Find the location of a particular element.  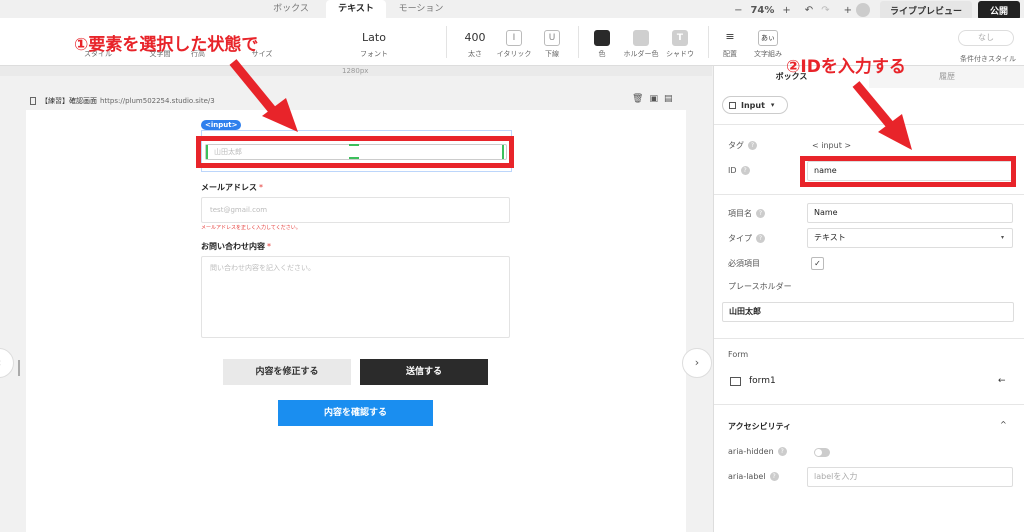

tool-weight: 400 太さ is located at coordinates (475, 42).